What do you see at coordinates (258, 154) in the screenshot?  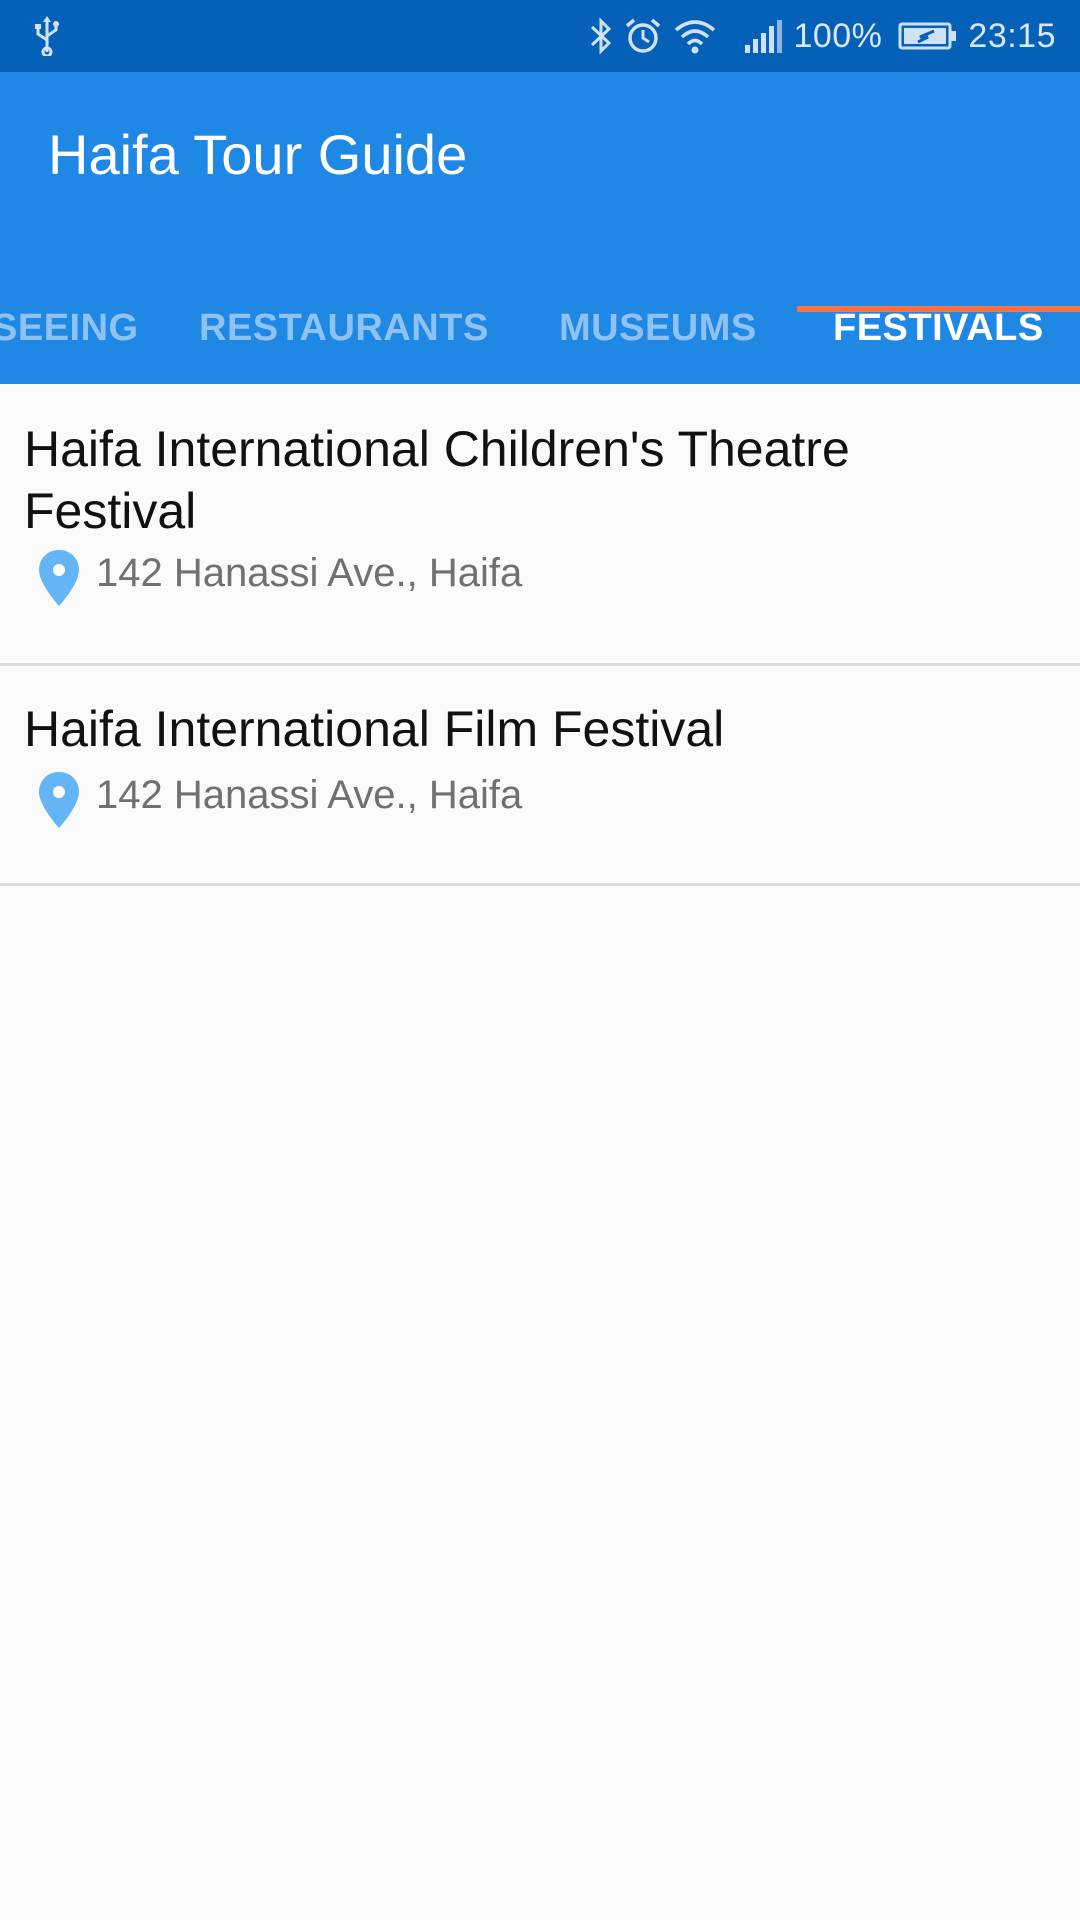 I see `app-title: Haifa Tour Guide` at bounding box center [258, 154].